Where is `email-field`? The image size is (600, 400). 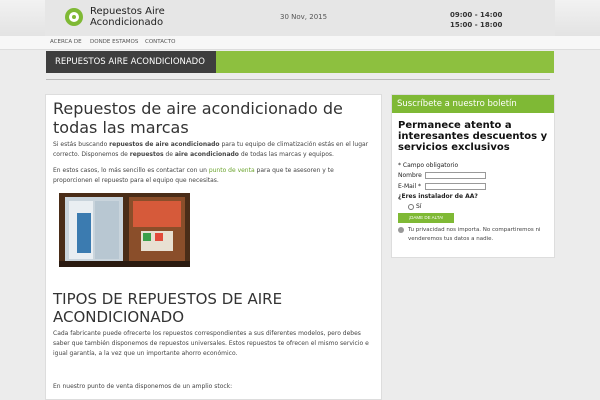 email-field is located at coordinates (455, 186).